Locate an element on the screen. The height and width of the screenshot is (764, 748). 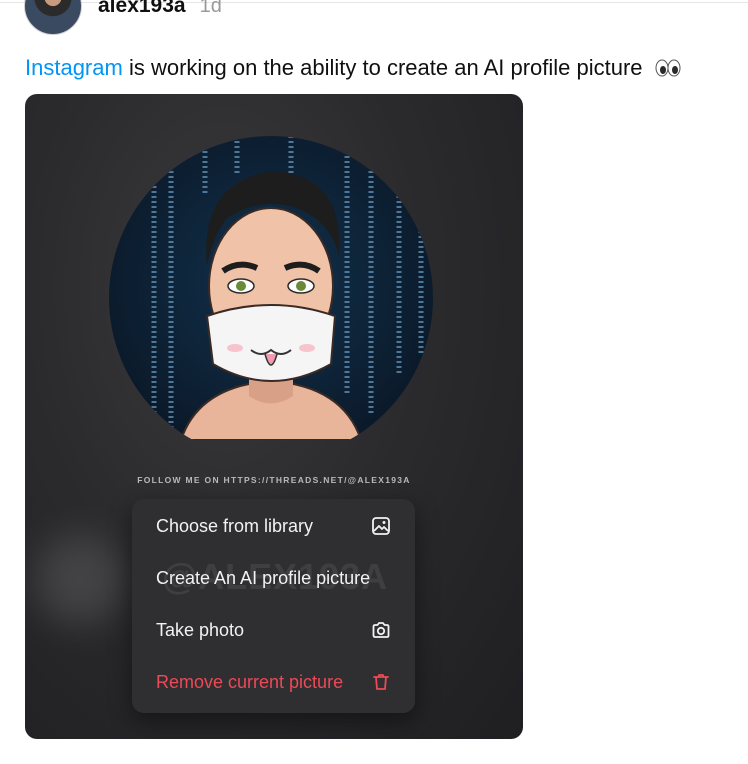
create-ai-profile-picture-option: Create An AI profile picture is located at coordinates (273, 578).